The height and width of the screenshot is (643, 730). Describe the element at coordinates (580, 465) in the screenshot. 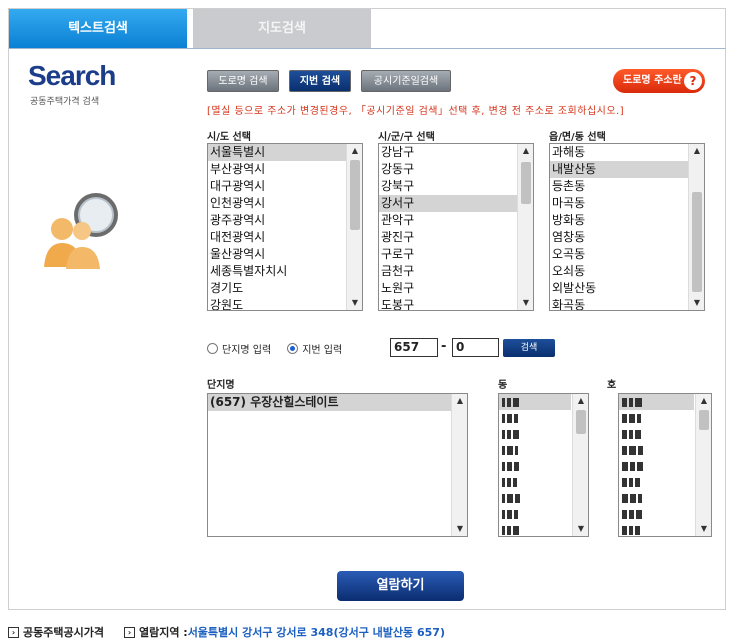

I see `building-scrollbar: ▲ ▼` at that location.